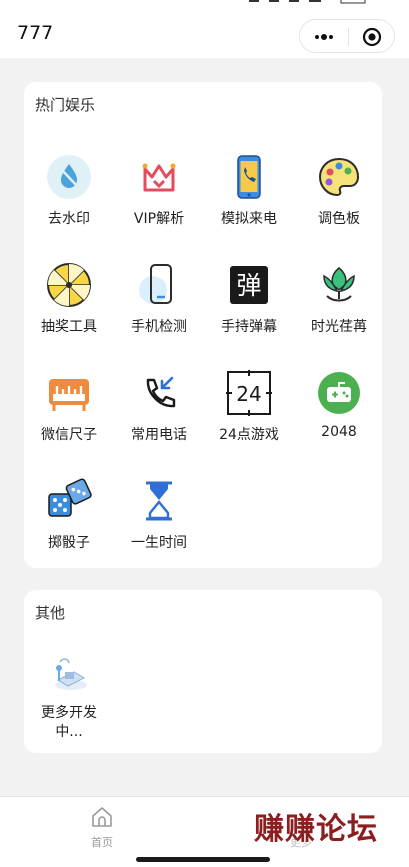 The width and height of the screenshot is (409, 867). What do you see at coordinates (102, 817) in the screenshot?
I see `home-icon` at bounding box center [102, 817].